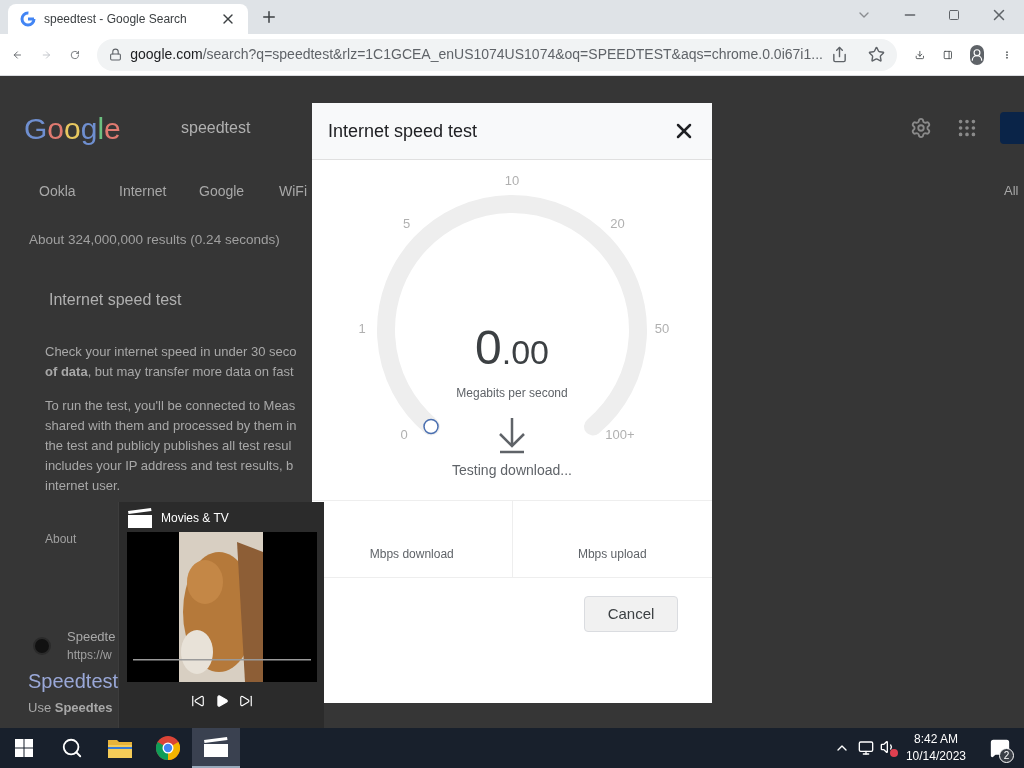 The width and height of the screenshot is (1024, 768). I want to click on share-icon, so click(839, 54).